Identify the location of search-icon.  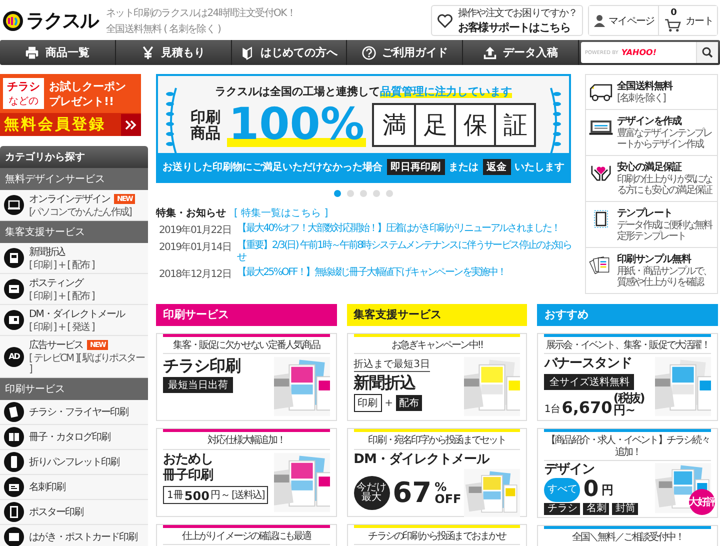
(707, 52).